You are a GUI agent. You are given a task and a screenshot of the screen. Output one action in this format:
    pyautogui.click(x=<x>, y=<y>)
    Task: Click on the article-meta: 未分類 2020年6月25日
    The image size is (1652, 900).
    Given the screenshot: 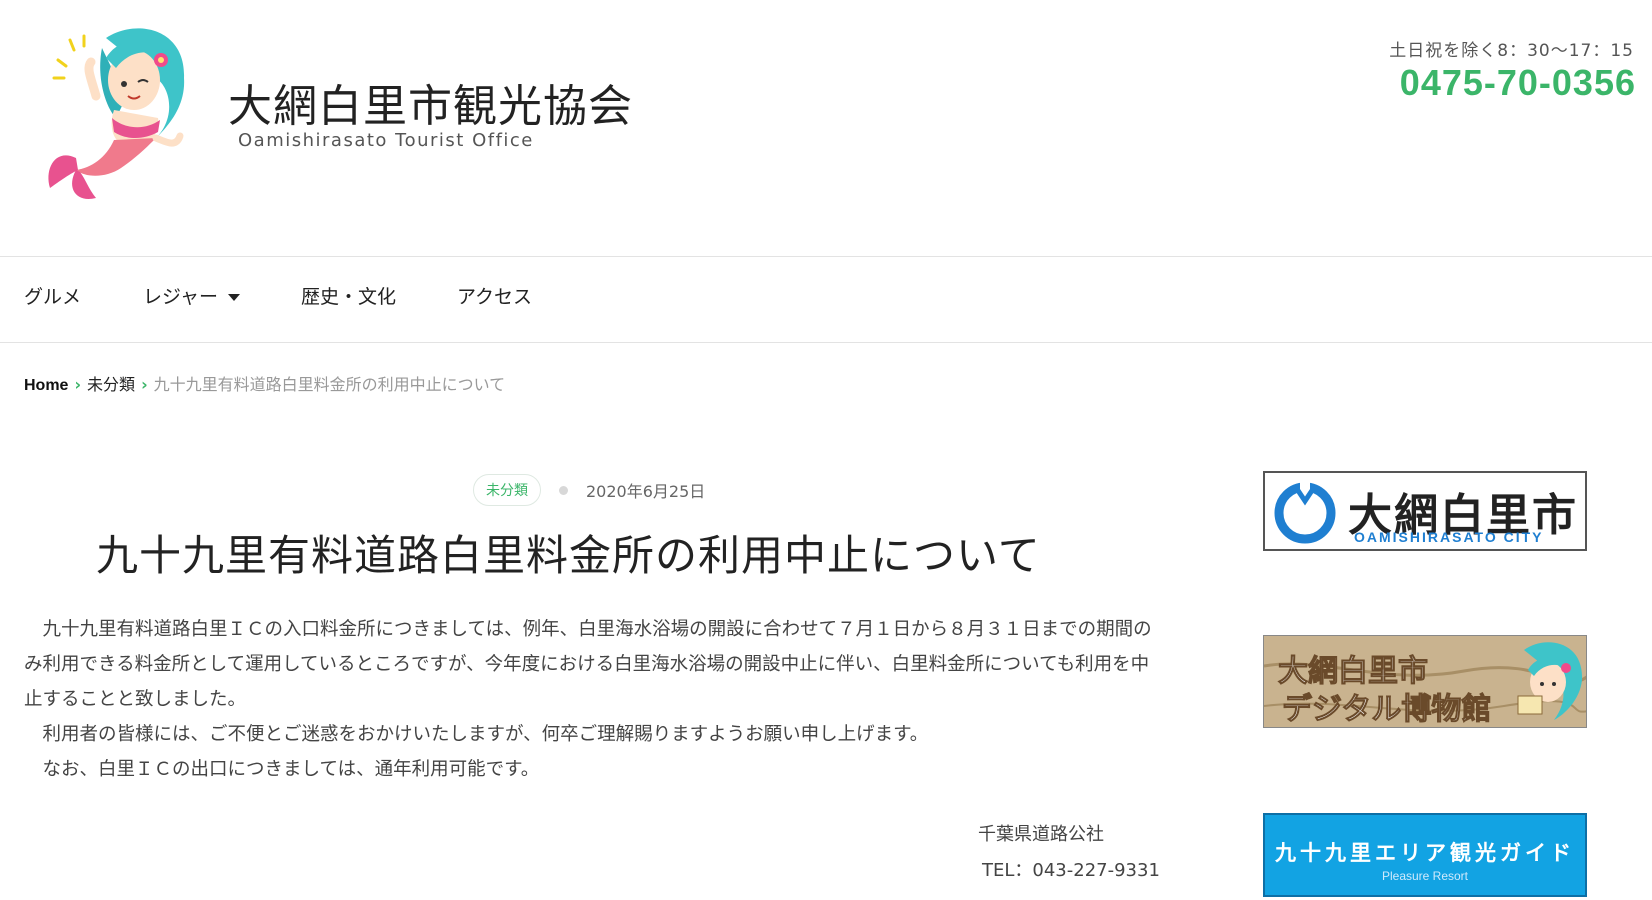 What is the action you would take?
    pyautogui.click(x=589, y=490)
    